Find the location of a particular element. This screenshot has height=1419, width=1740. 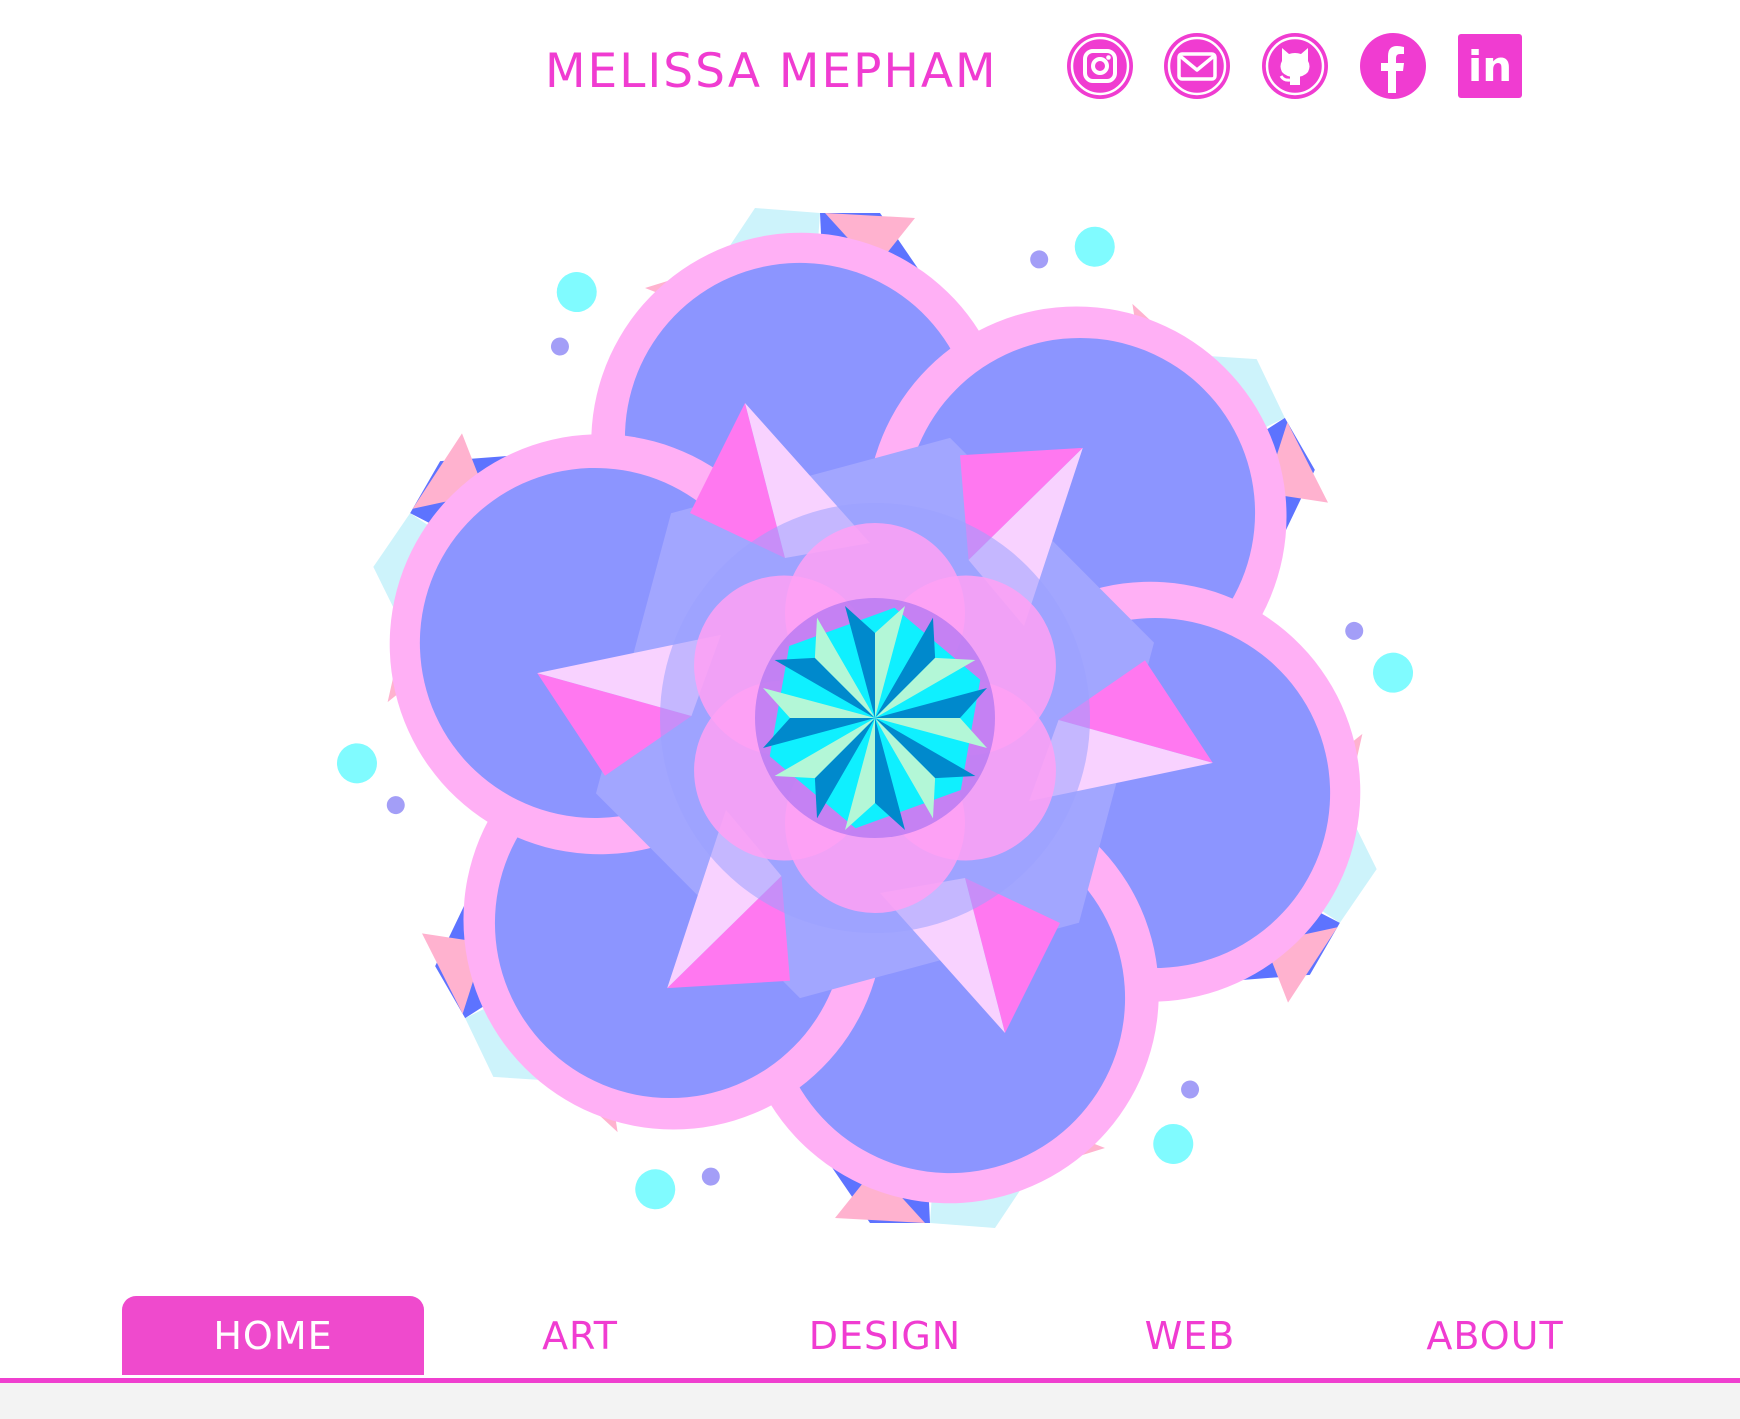

email-icon is located at coordinates (1197, 66).